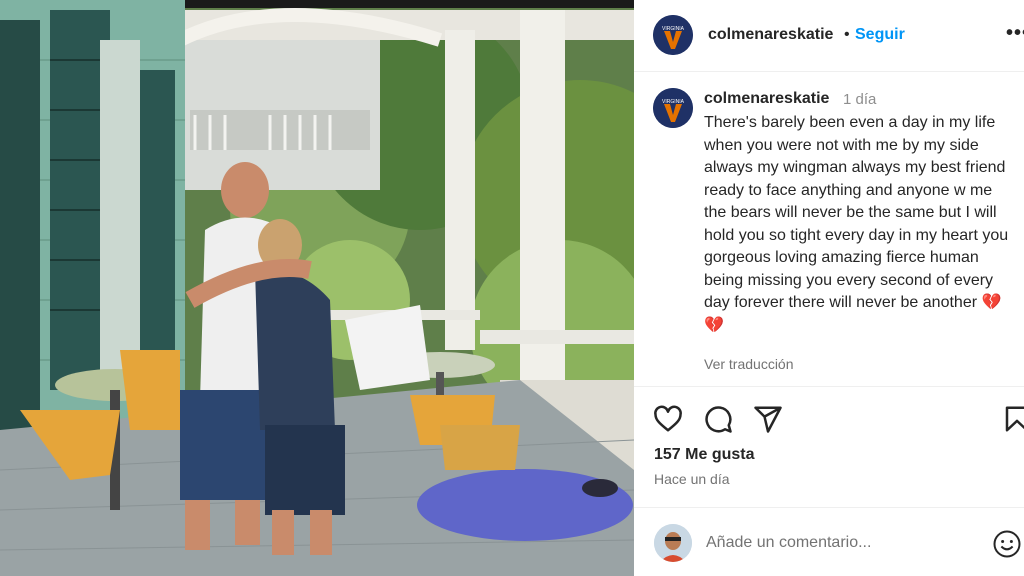  I want to click on post-header: VIRGINIA colmenareskatie • Seguir •••, so click(829, 36).